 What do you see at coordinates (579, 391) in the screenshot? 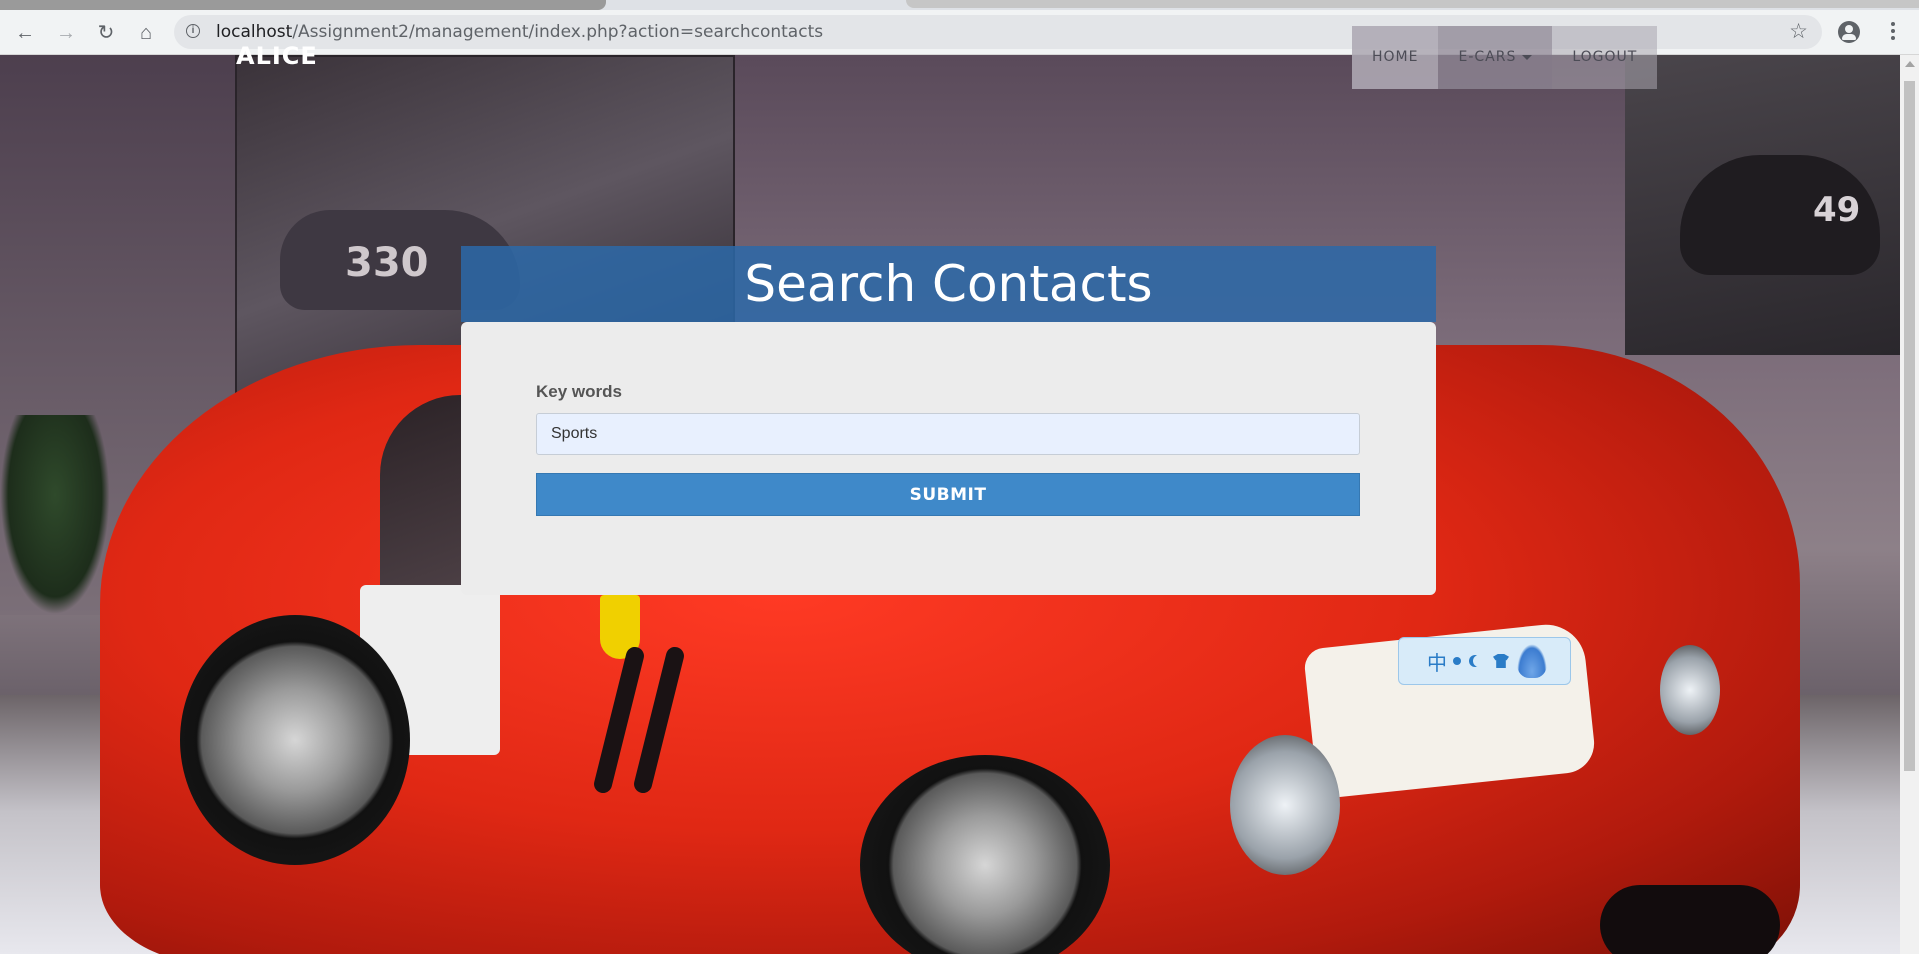
I see `keywords-label: Key words` at bounding box center [579, 391].